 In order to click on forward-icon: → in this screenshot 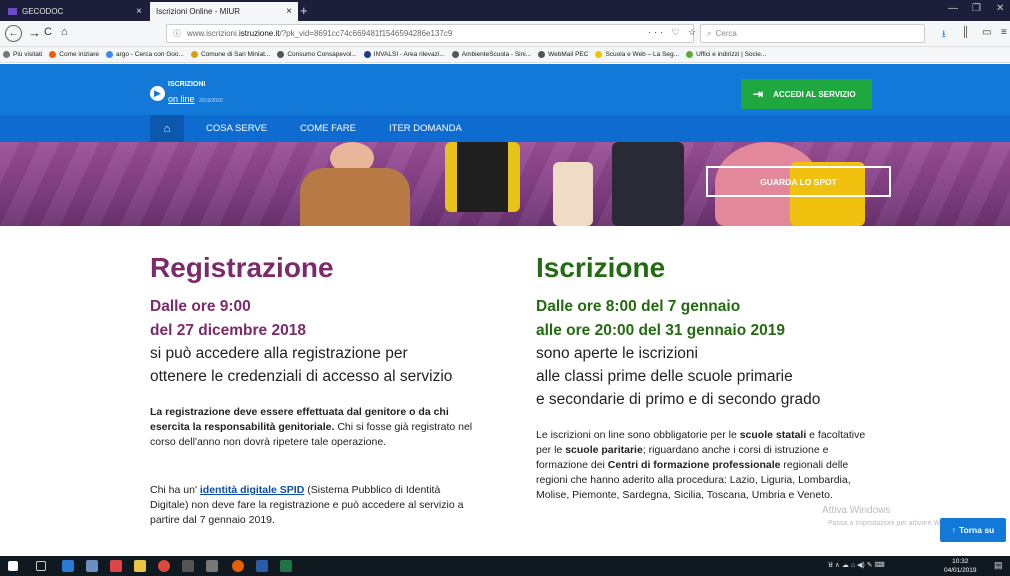, I will do `click(34, 32)`.